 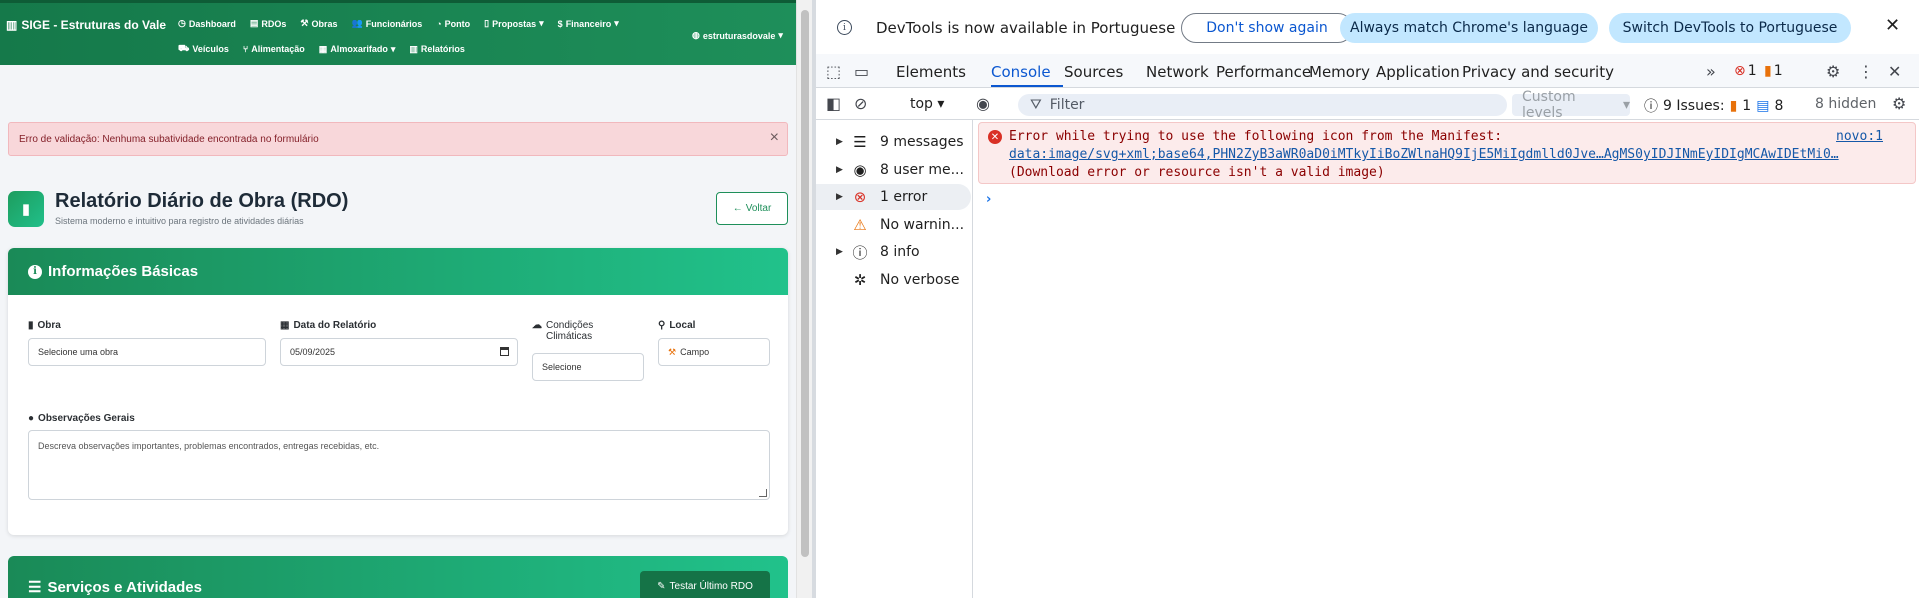 What do you see at coordinates (1571, 105) in the screenshot?
I see `log-levels-dropdown: Custom levels ▾` at bounding box center [1571, 105].